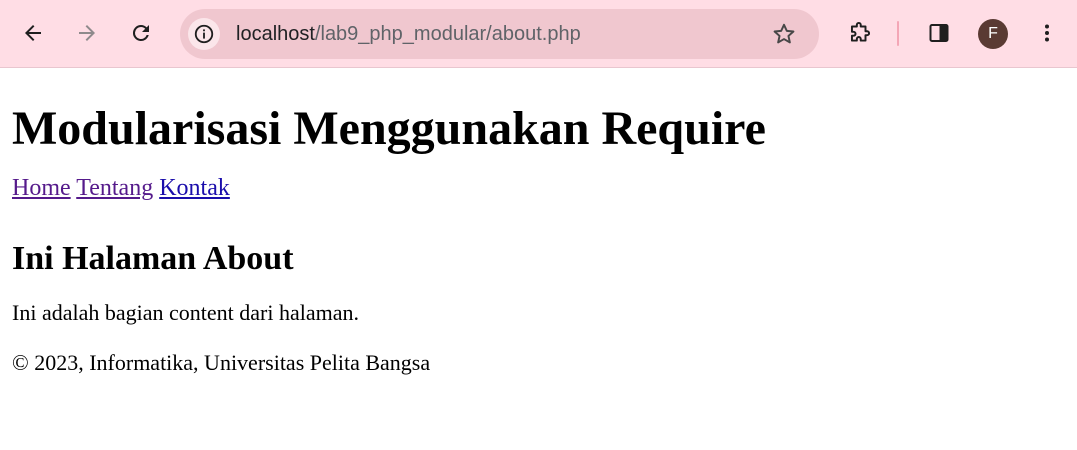 The image size is (1077, 450). I want to click on side-panel-icon, so click(939, 33).